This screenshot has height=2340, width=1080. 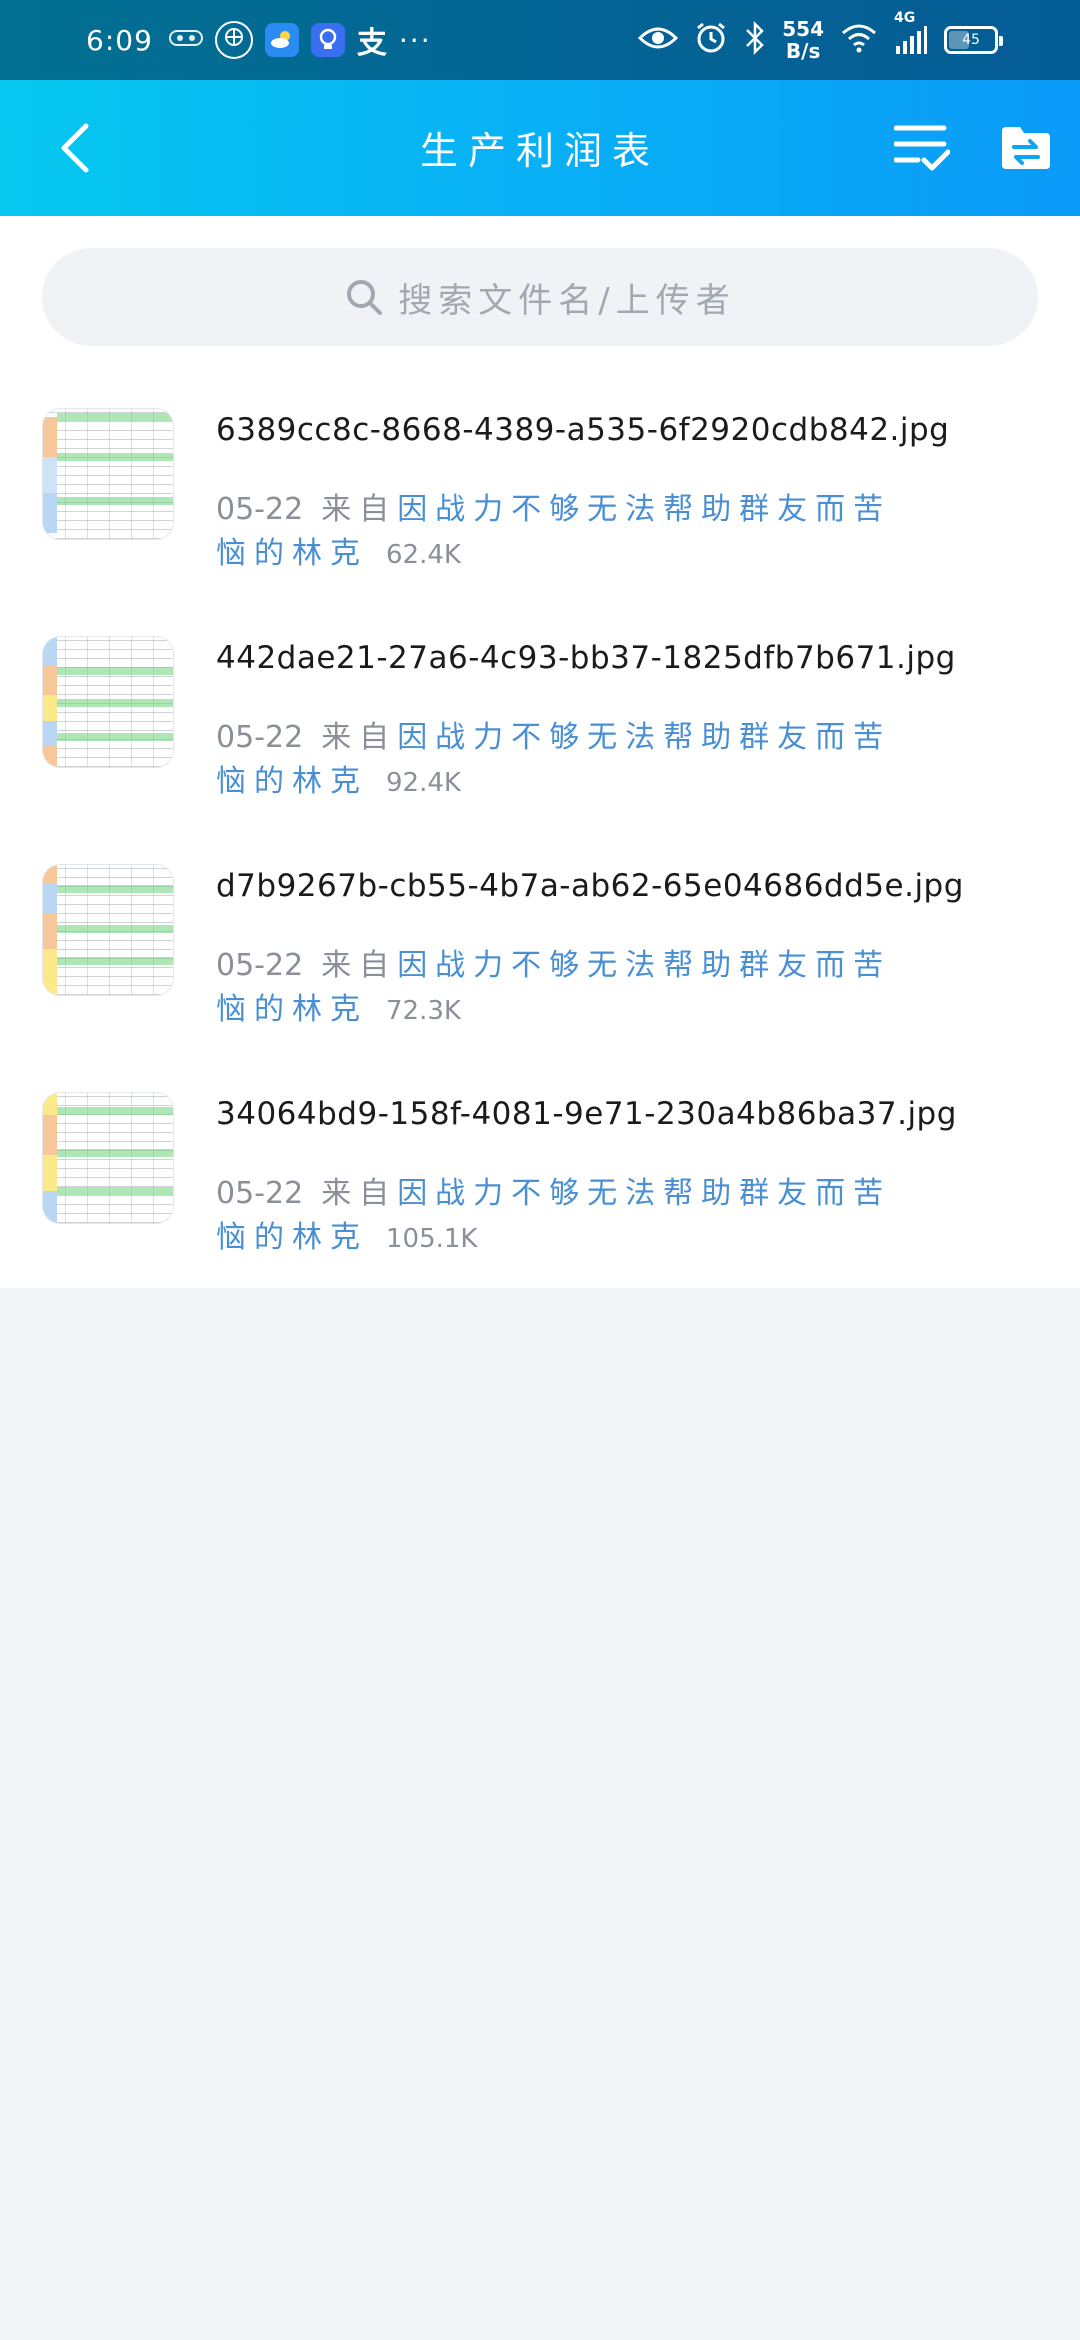 I want to click on status-right-group: 554 B/s 4G 45, so click(x=820, y=38).